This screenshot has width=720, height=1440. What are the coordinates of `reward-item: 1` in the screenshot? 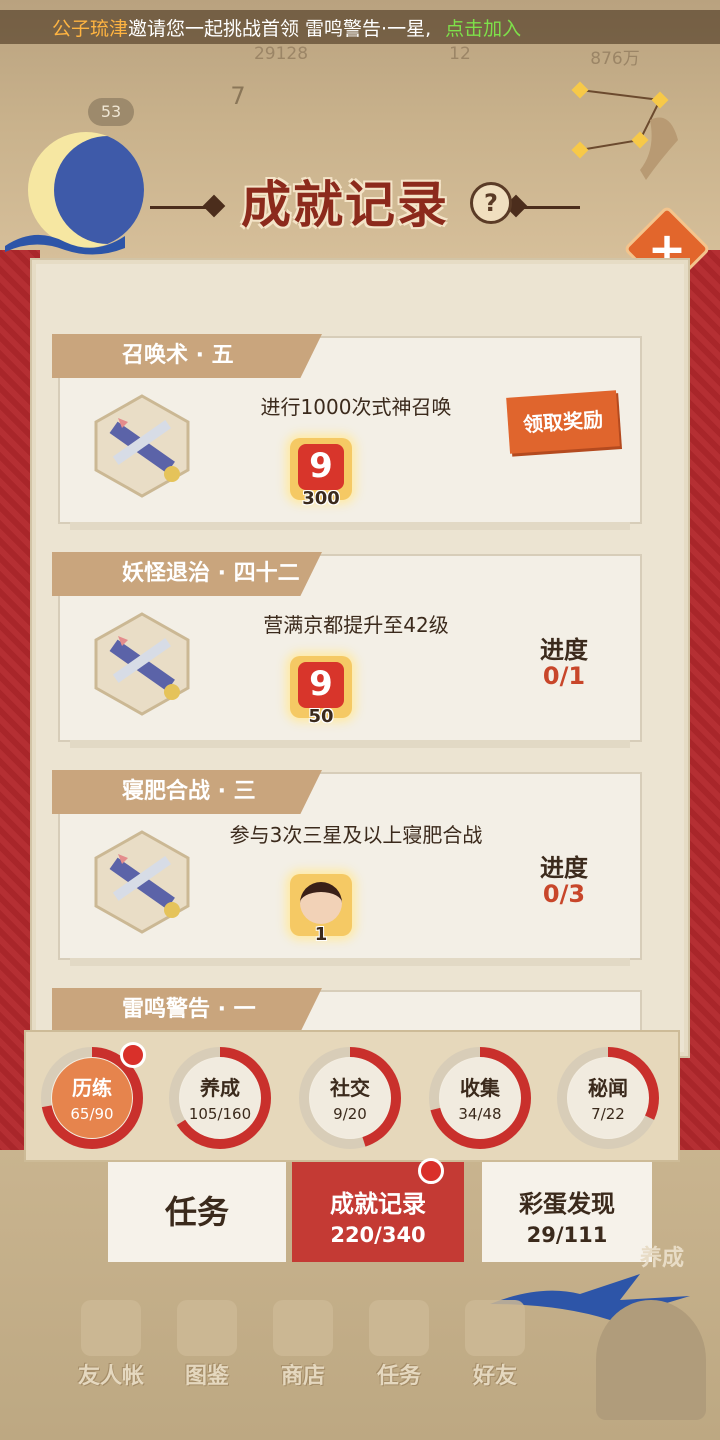 It's located at (321, 909).